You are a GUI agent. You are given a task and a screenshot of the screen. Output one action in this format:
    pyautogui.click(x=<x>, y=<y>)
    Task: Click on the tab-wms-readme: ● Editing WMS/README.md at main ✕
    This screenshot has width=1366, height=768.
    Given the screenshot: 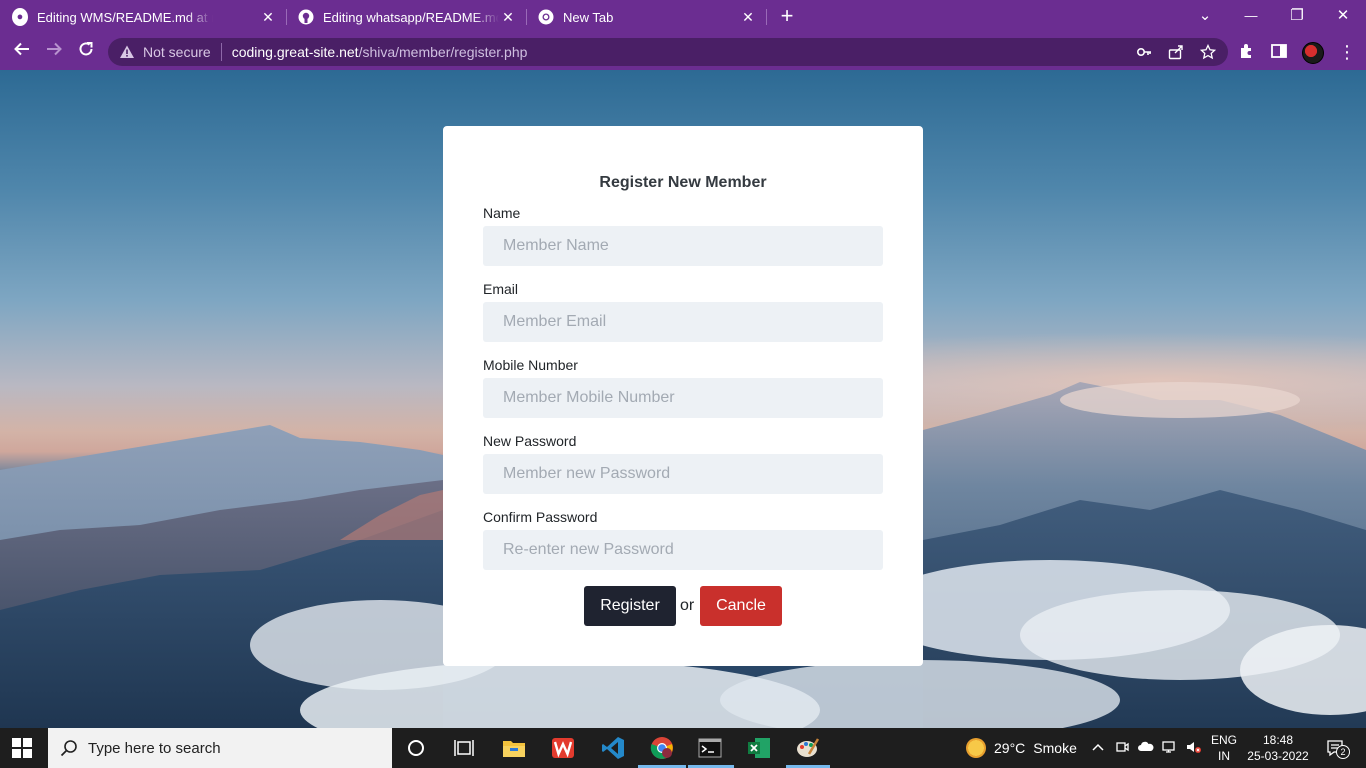 What is the action you would take?
    pyautogui.click(x=143, y=17)
    